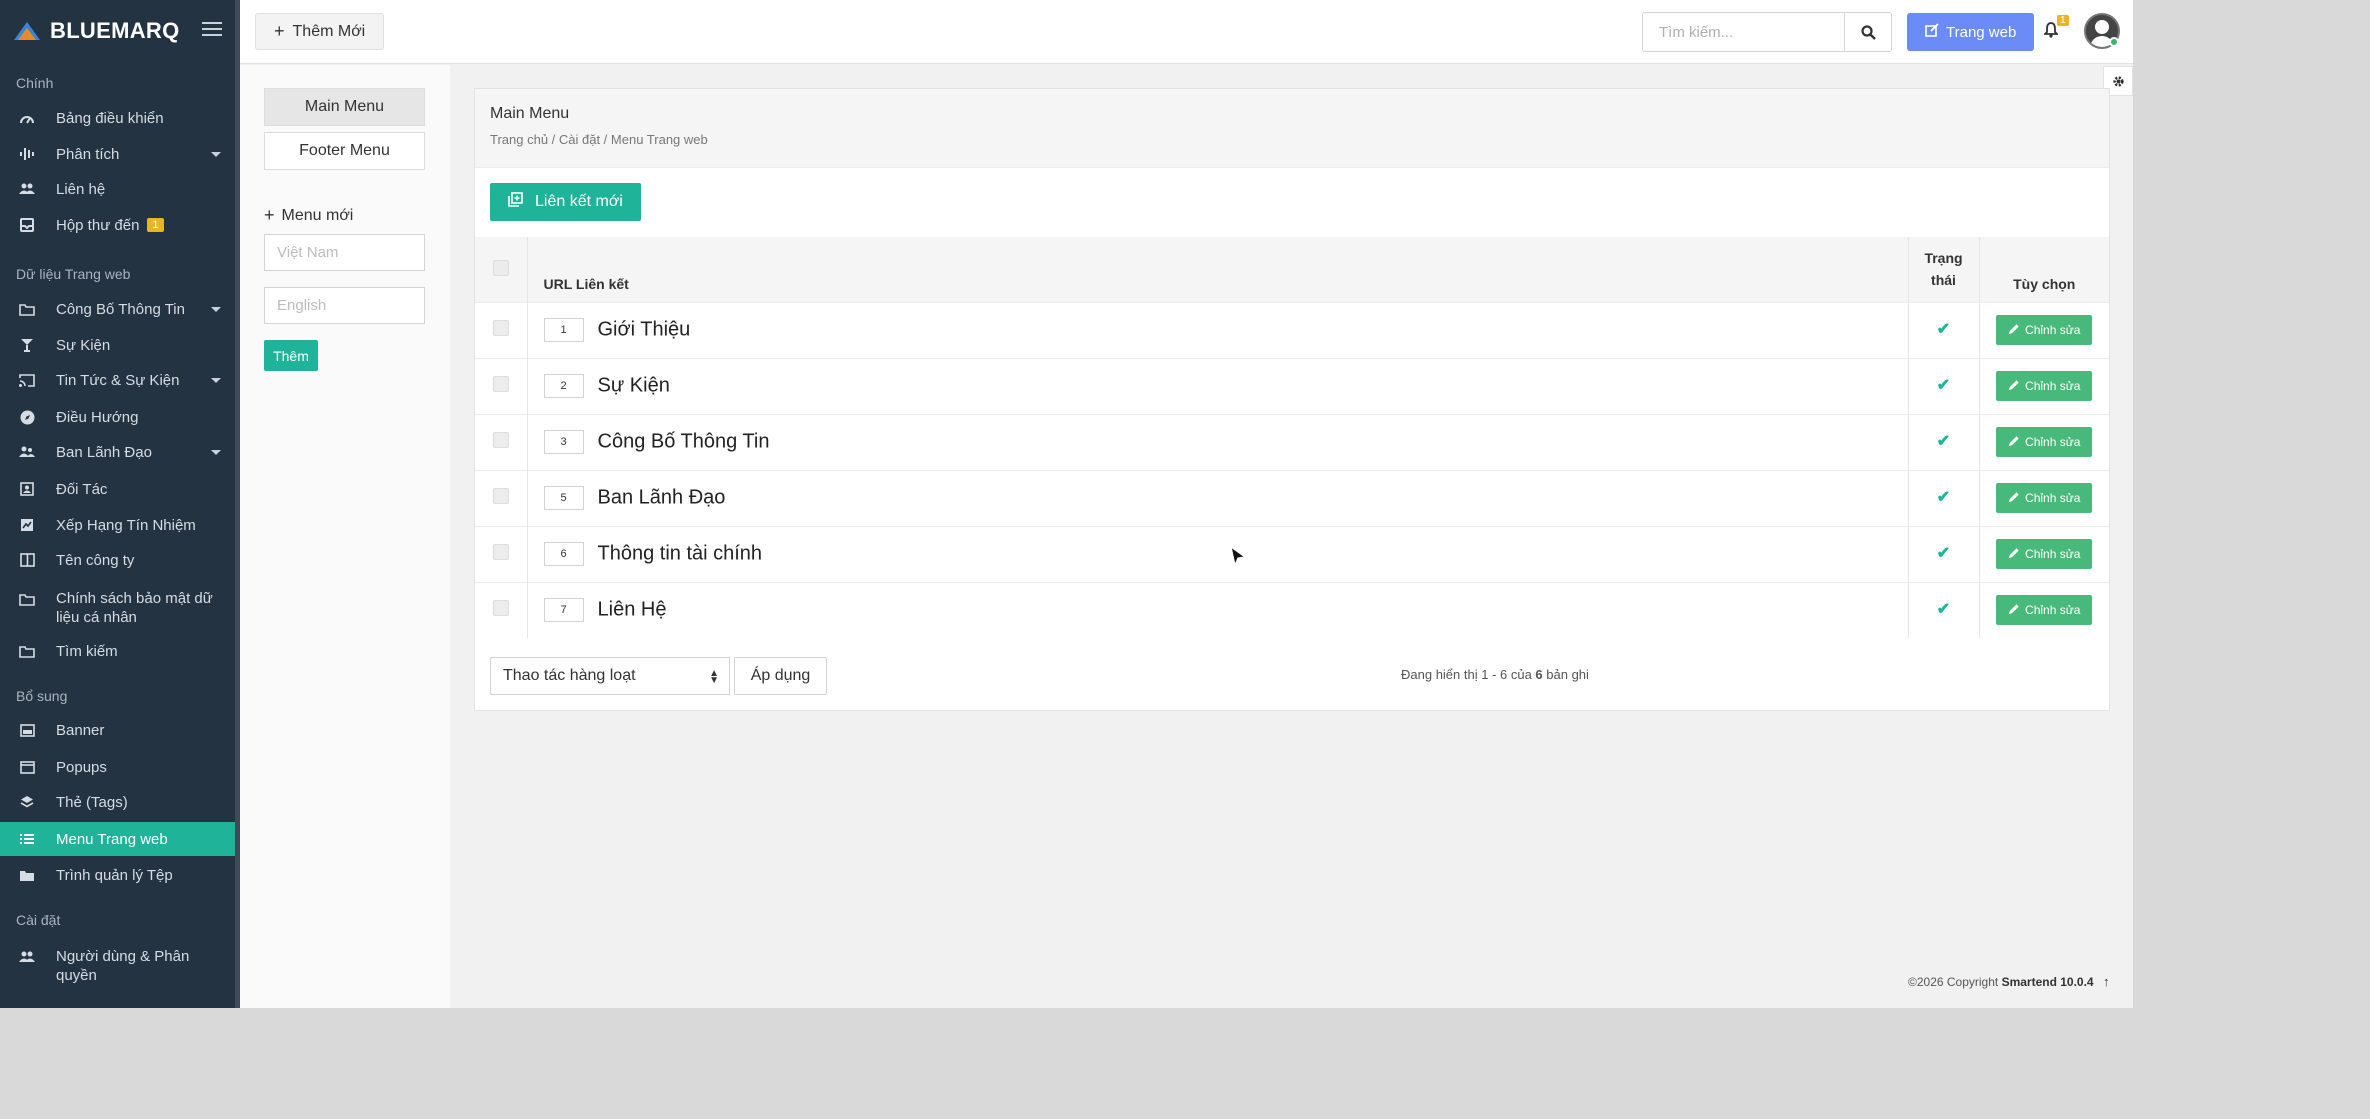 This screenshot has height=1119, width=2370. I want to click on sidebar-item-disclosure: Công Bố Thông Tin, so click(117, 309).